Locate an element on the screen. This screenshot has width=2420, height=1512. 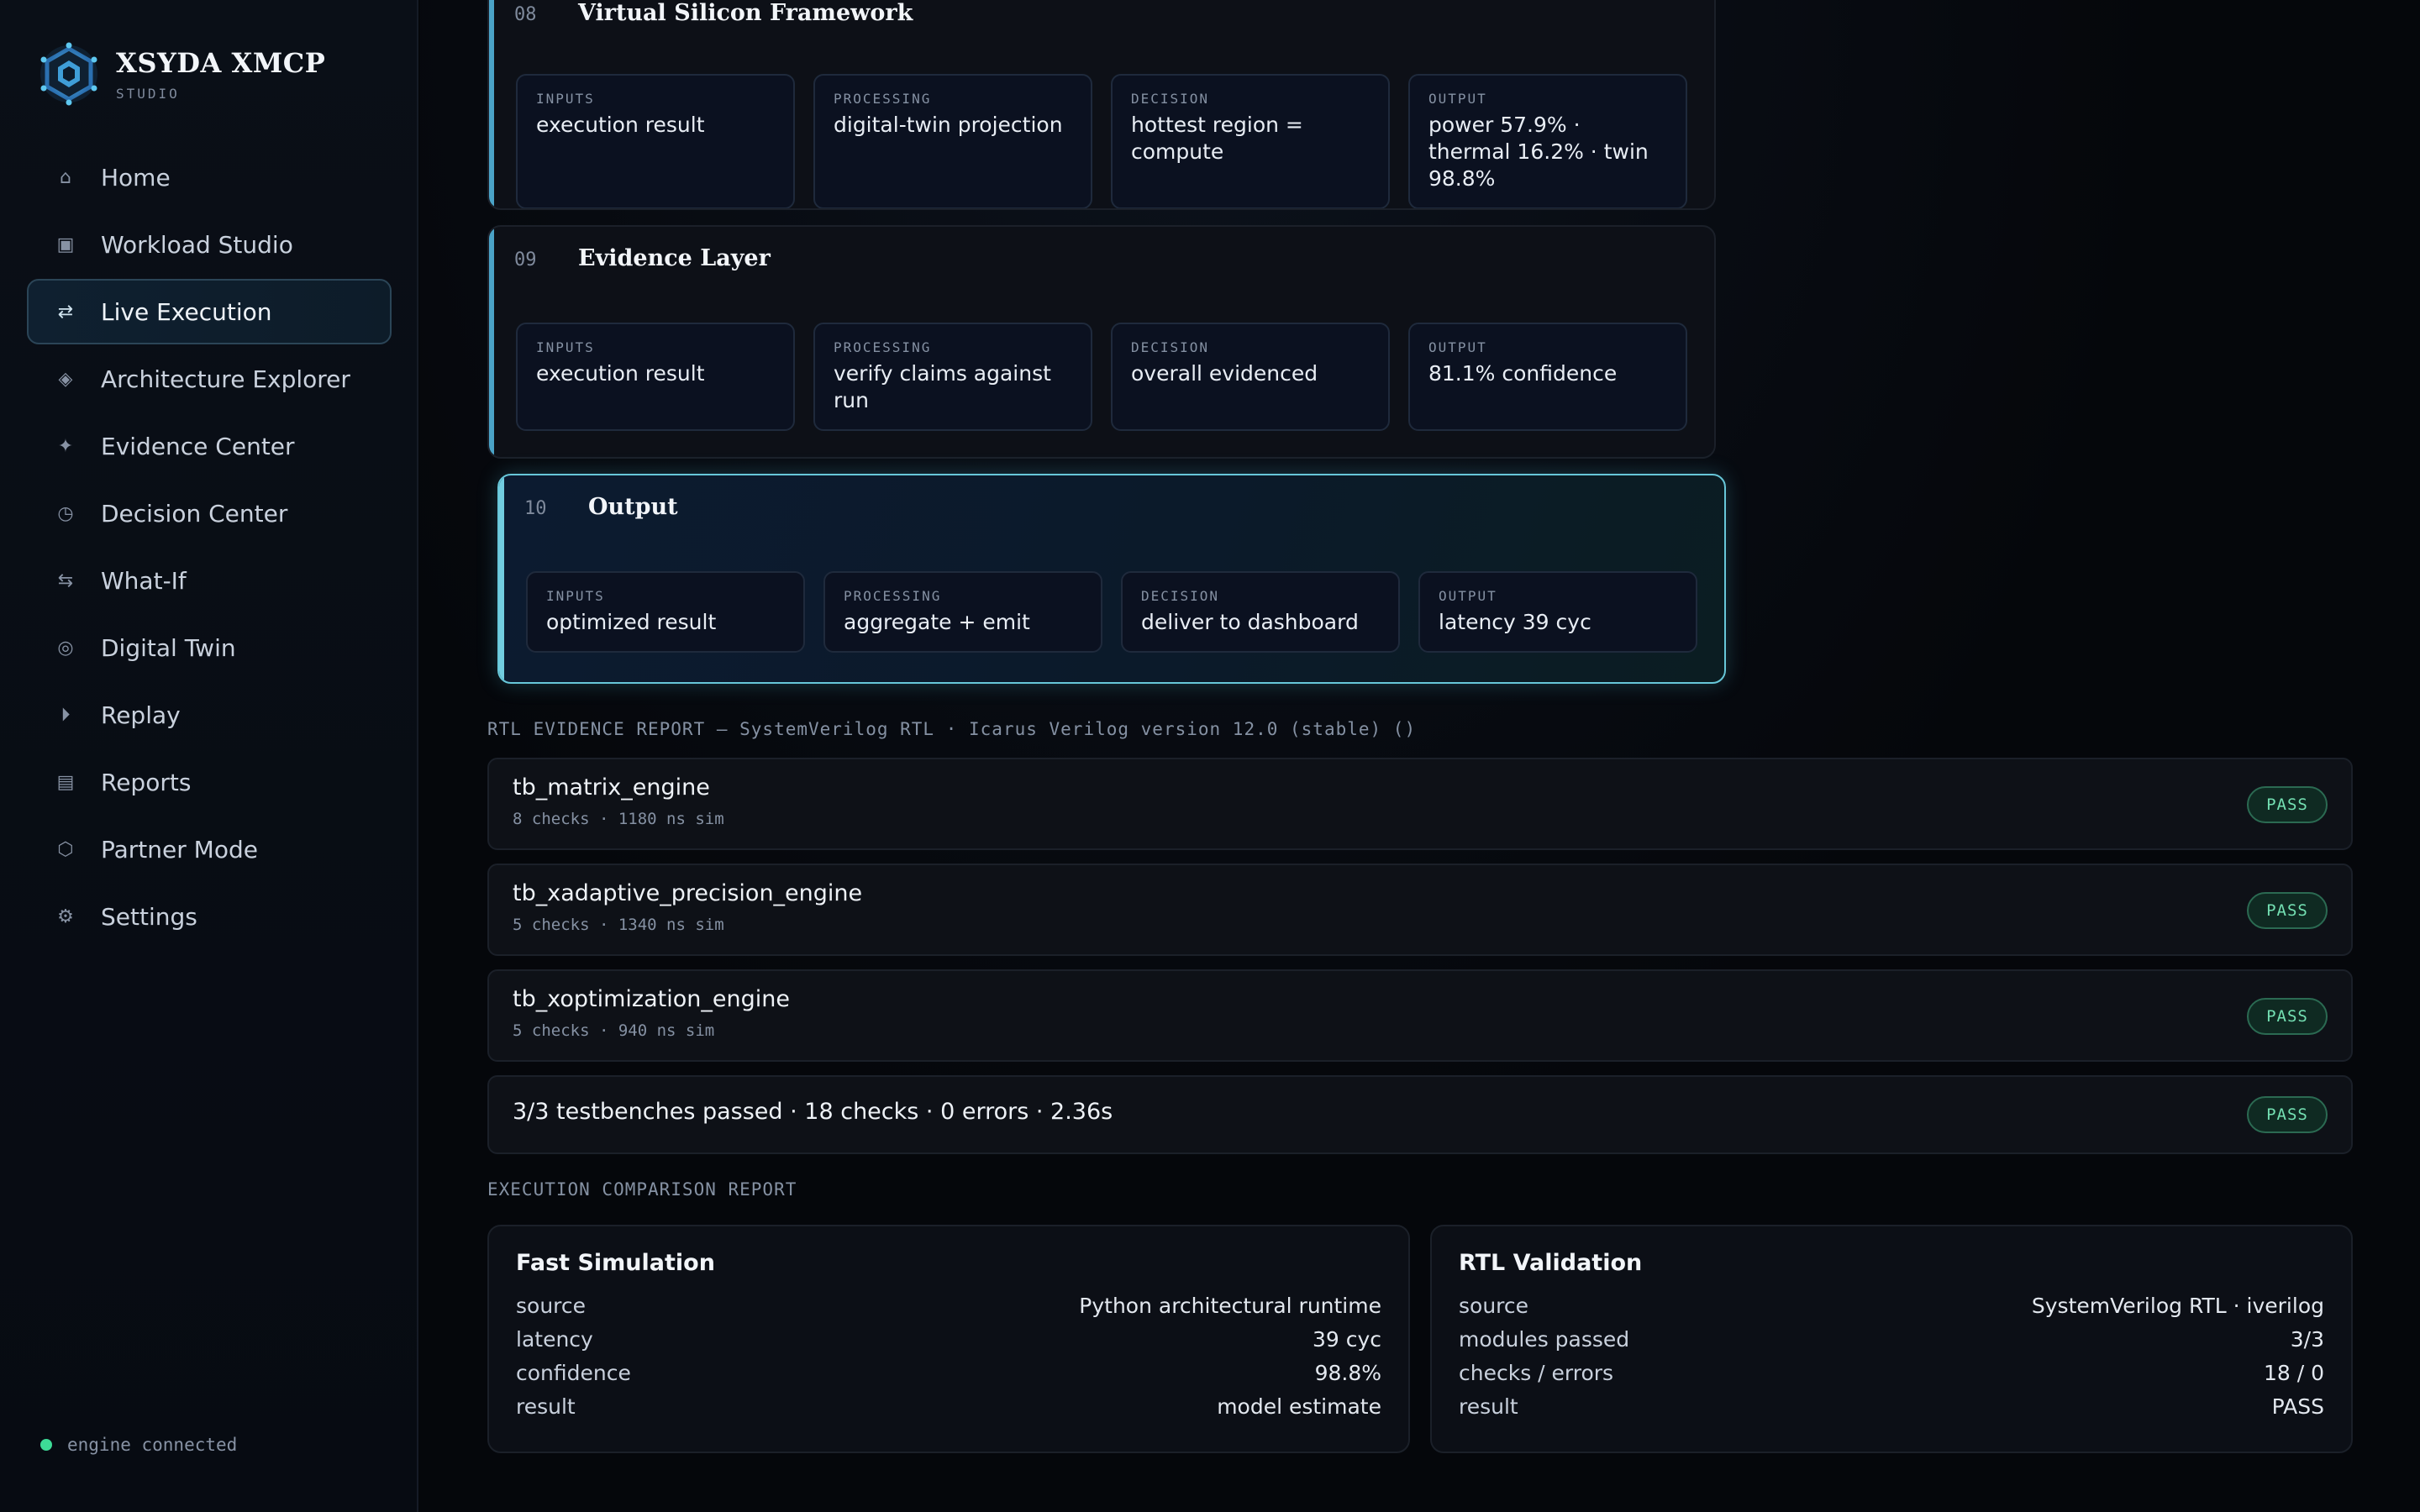
stage-cell-decision: DECISION overall evidenced is located at coordinates (1251, 377).